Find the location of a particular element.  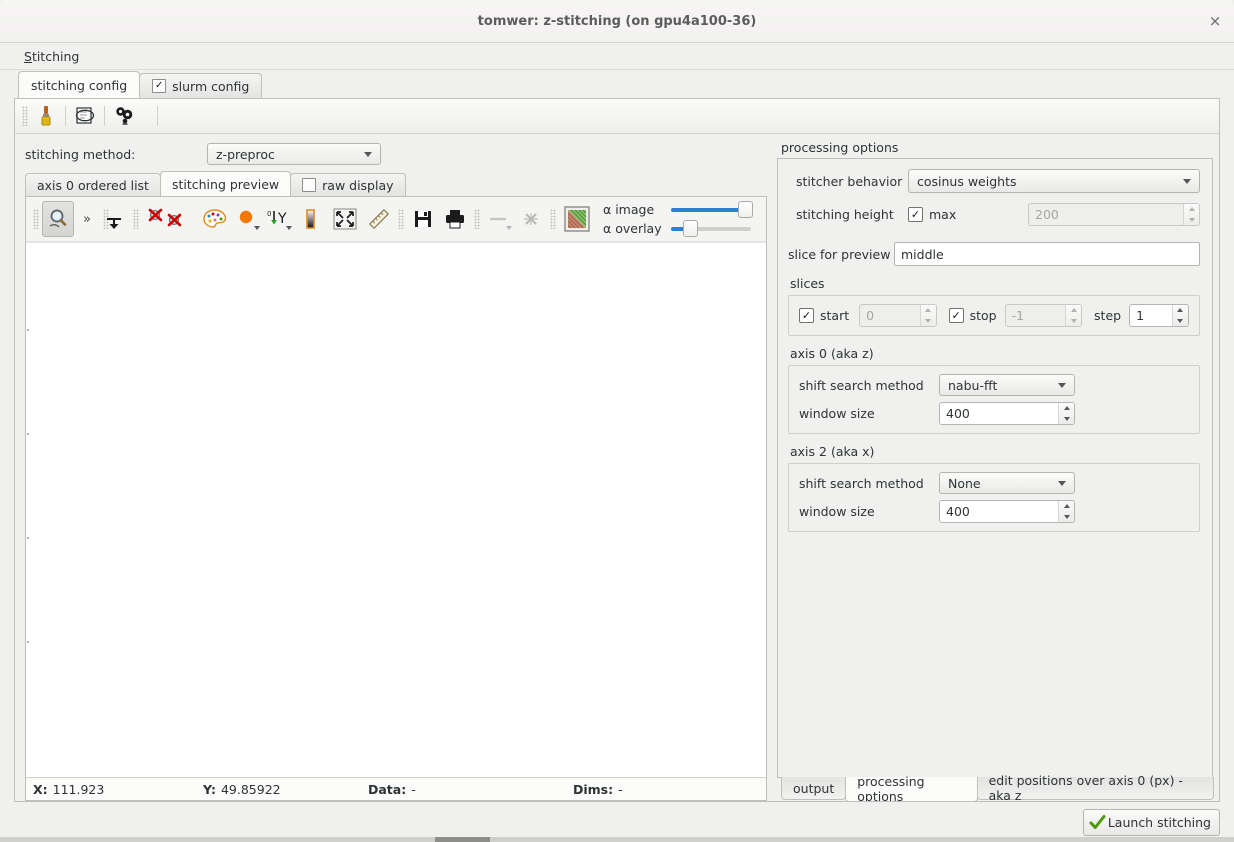

stitching-height-spinbox: 200 is located at coordinates (1114, 214).